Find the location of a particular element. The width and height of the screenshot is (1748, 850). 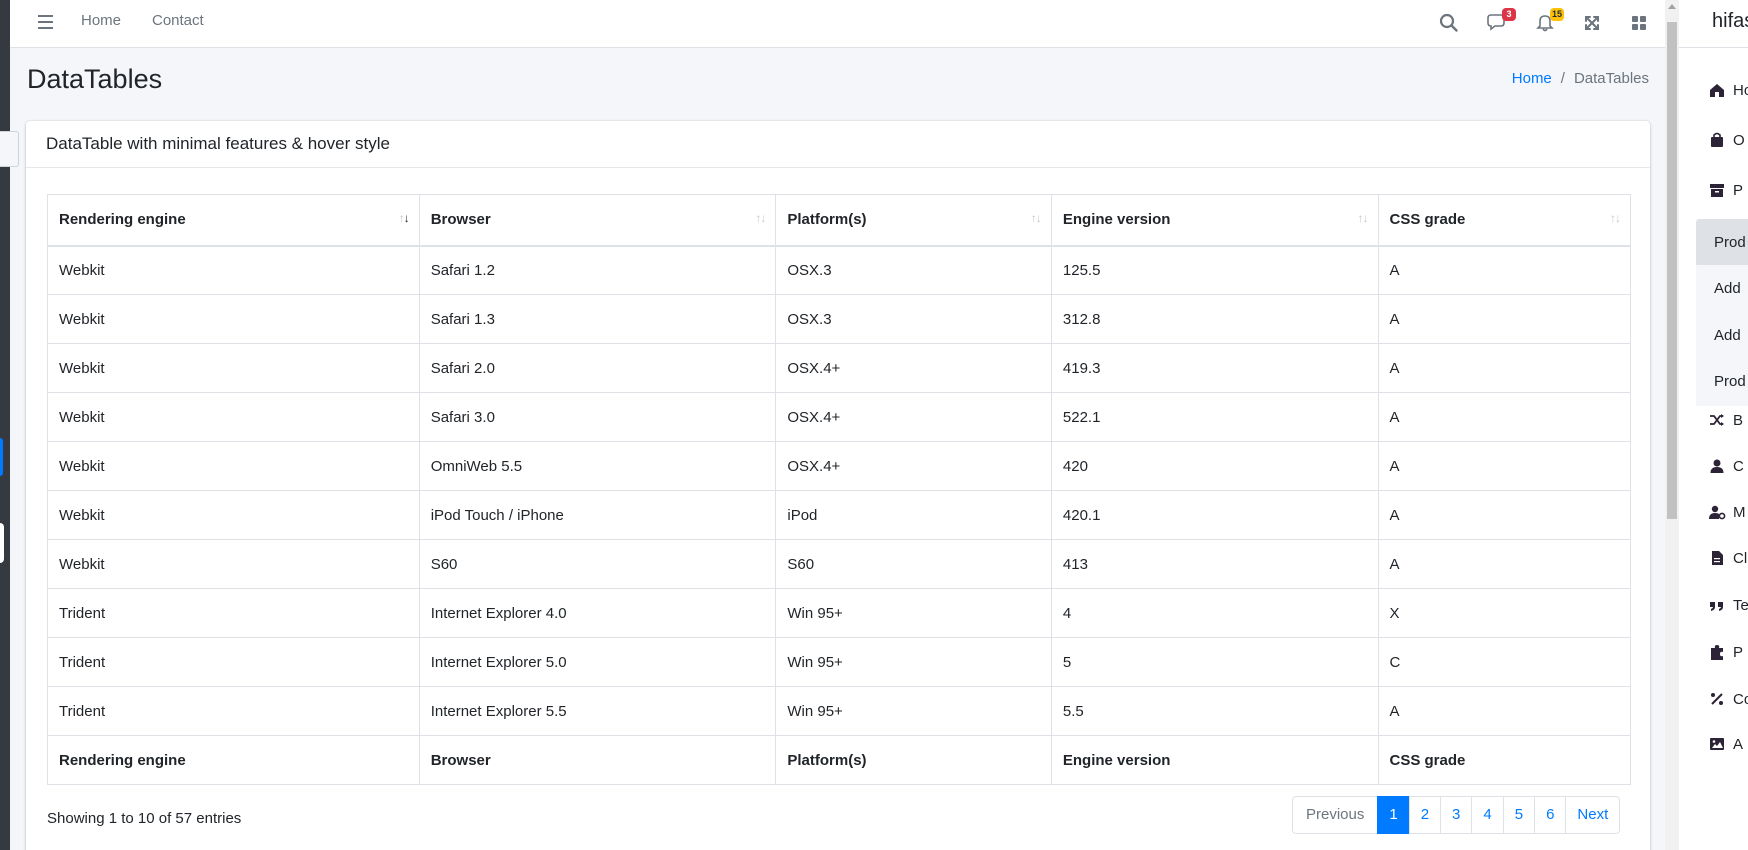

table-cell: OSX.4+ is located at coordinates (913, 368).